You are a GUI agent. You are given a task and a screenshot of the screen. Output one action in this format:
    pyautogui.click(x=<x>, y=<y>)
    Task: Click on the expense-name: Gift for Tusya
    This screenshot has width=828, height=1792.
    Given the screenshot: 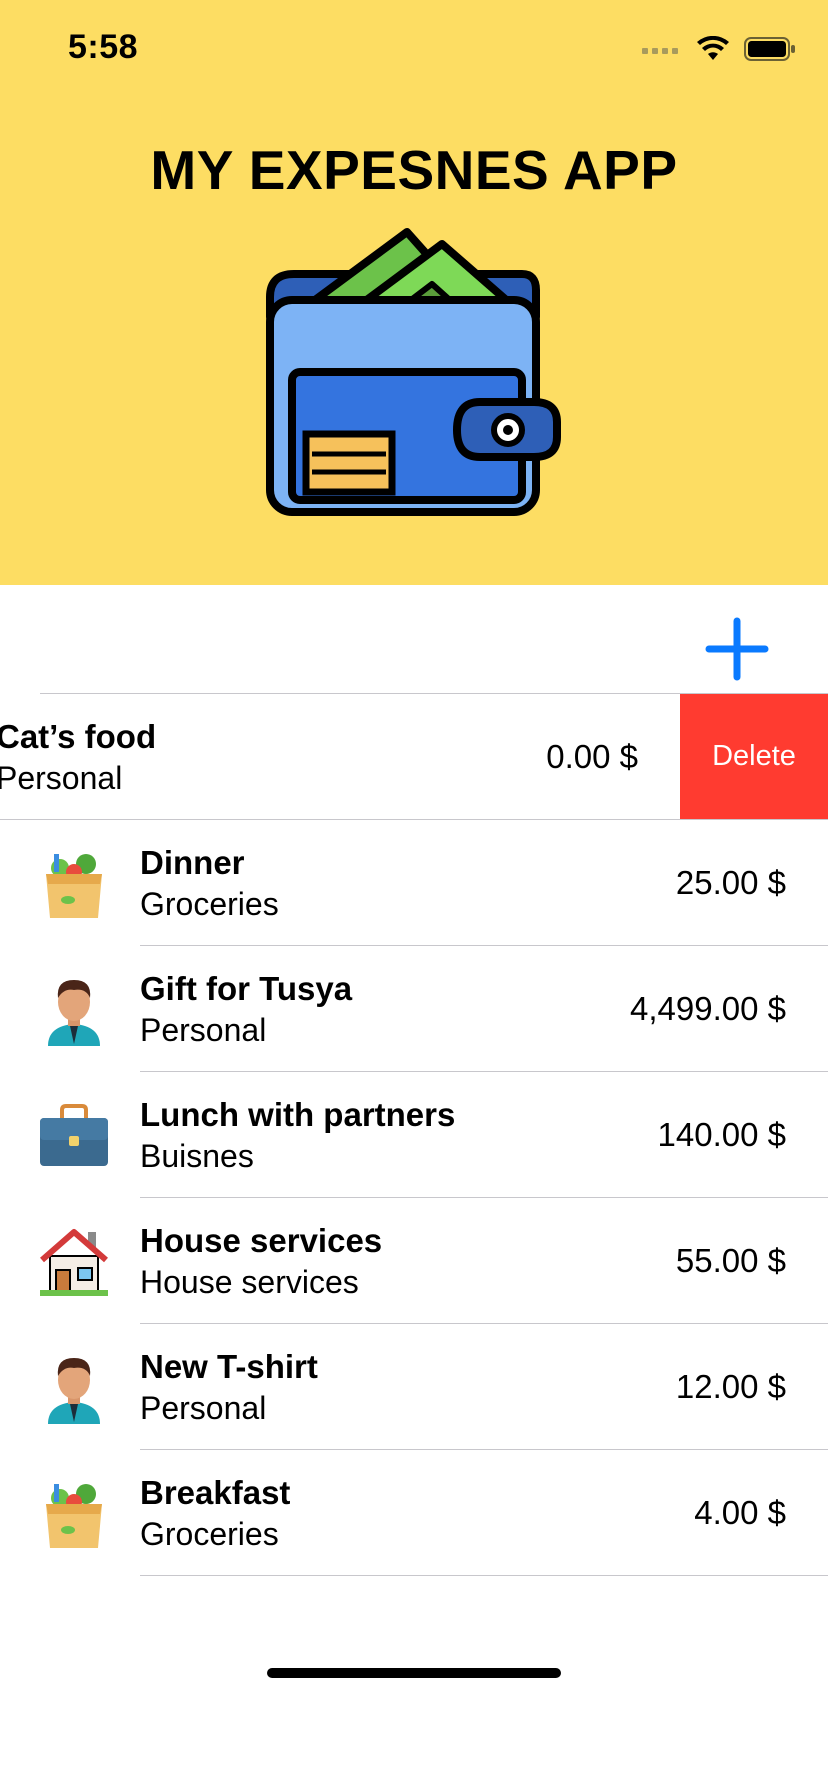 What is the action you would take?
    pyautogui.click(x=246, y=988)
    